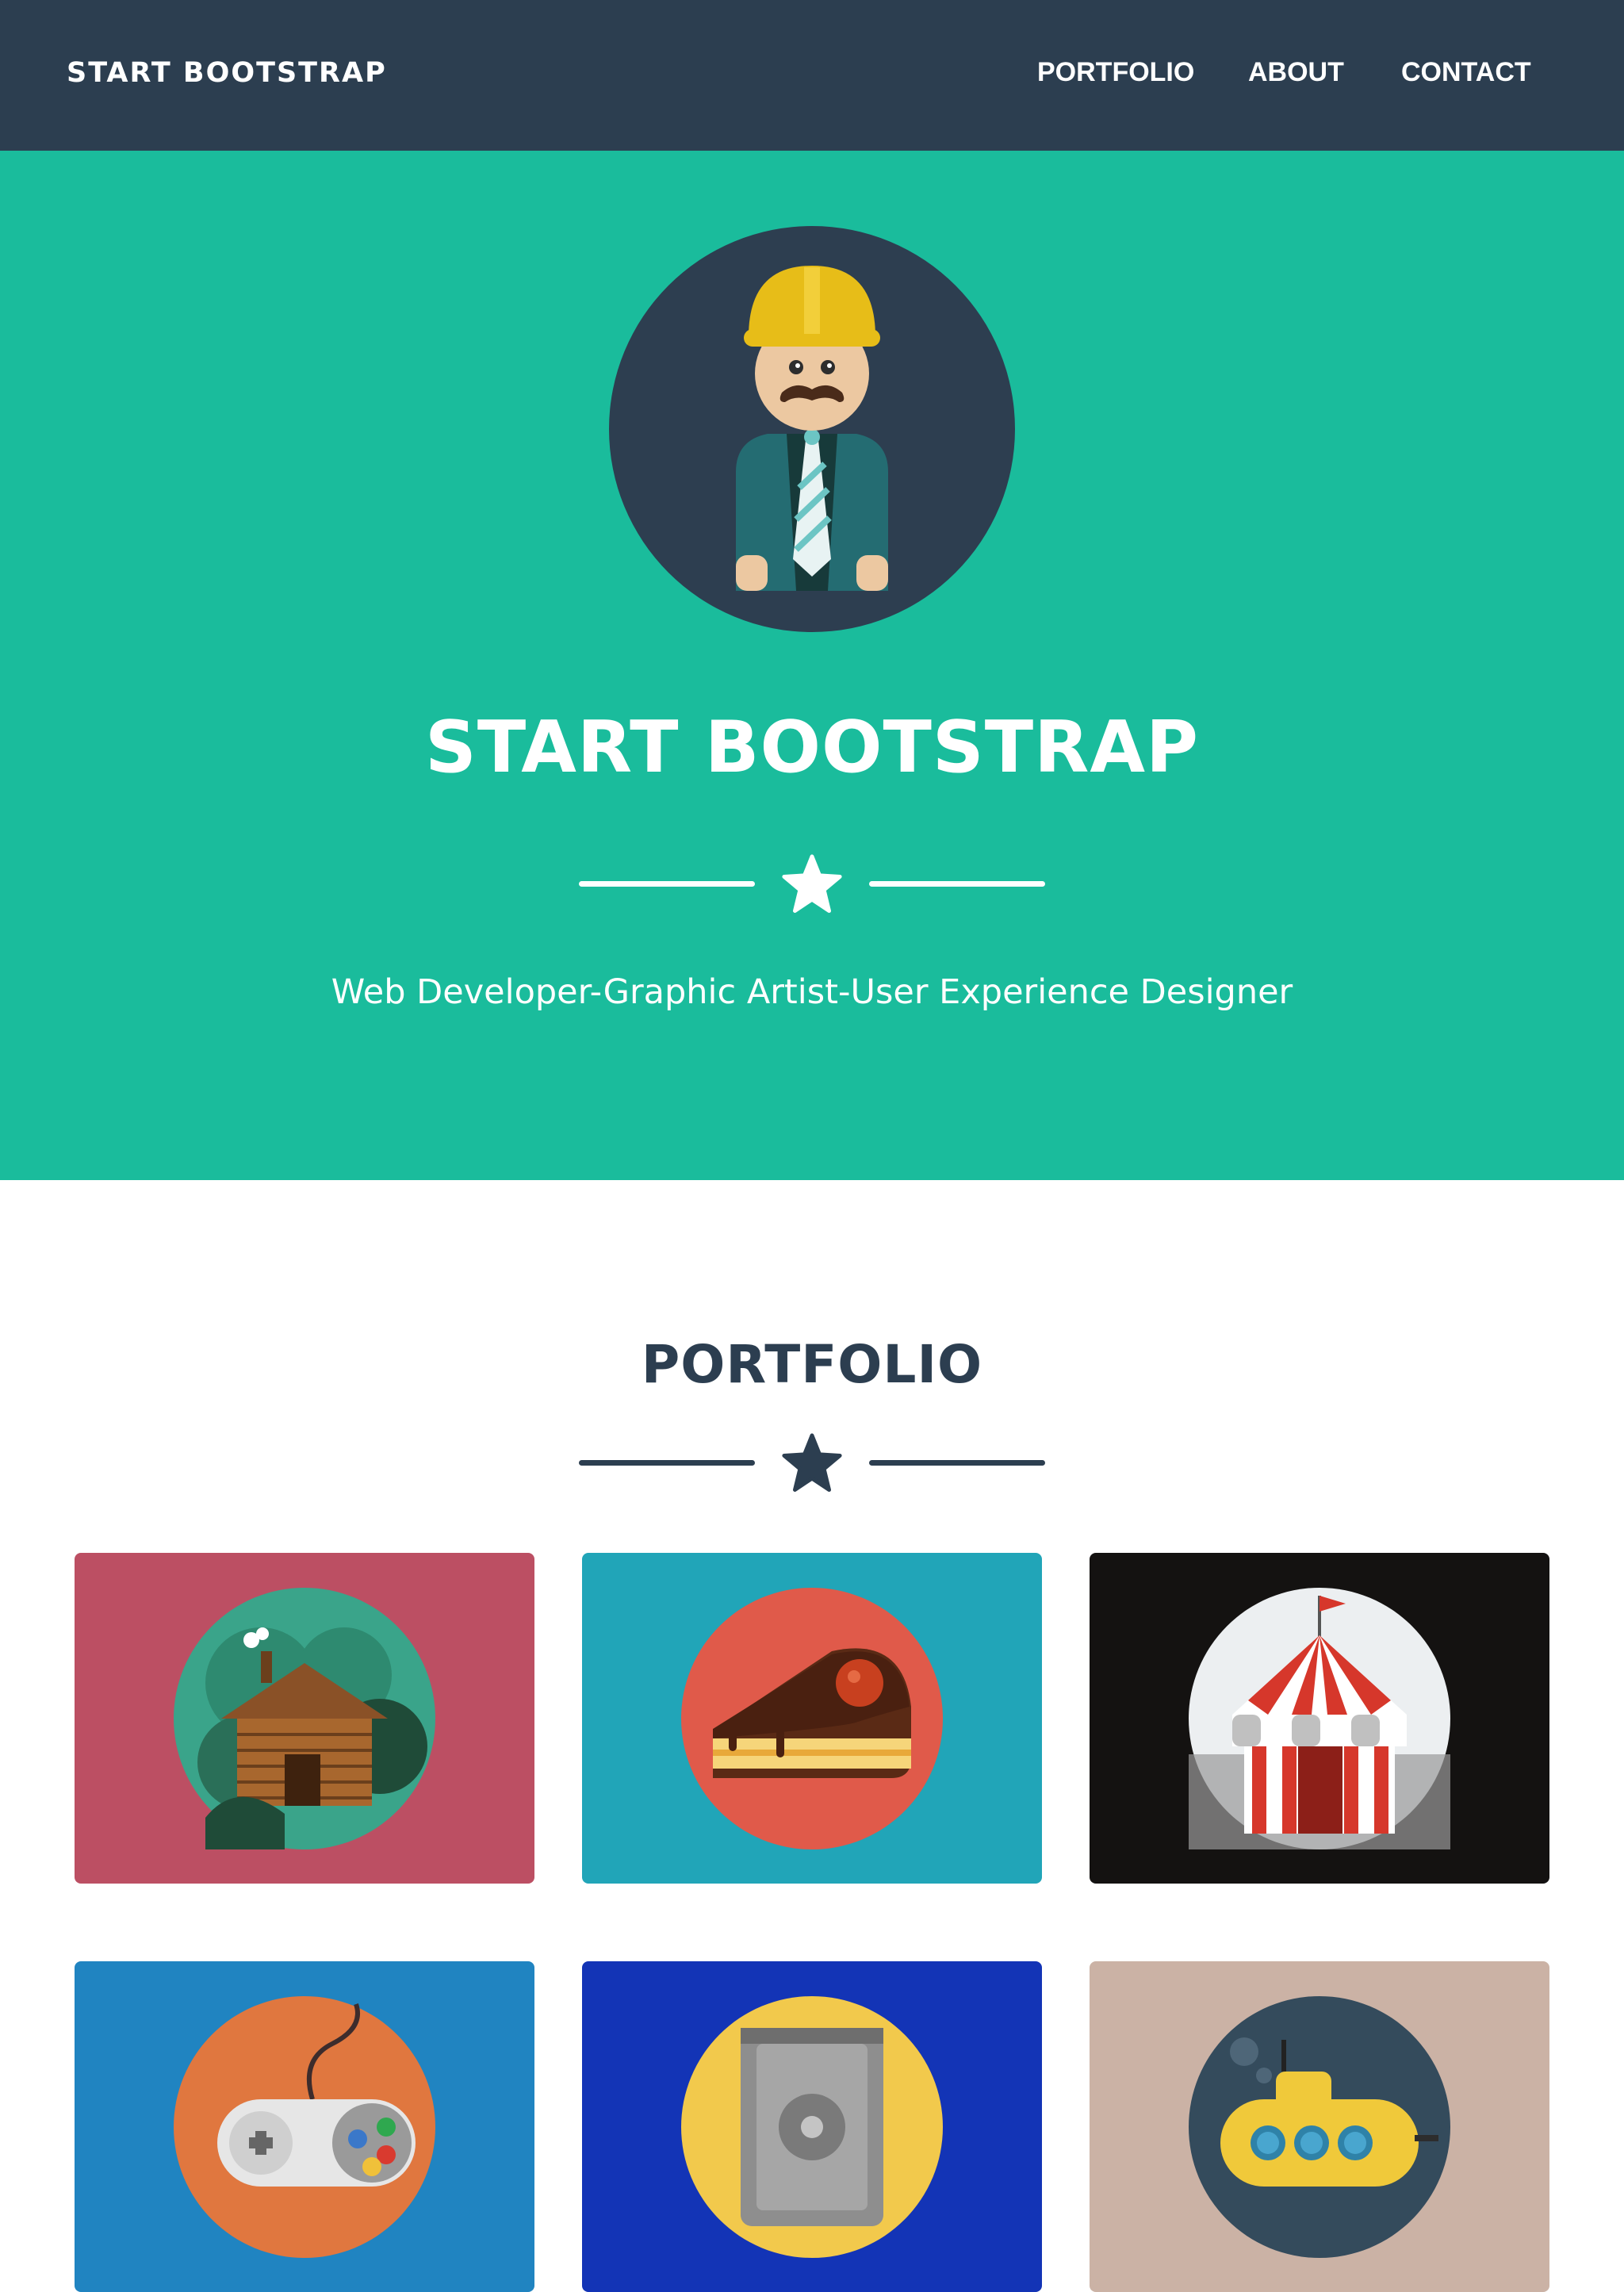  I want to click on nav-link-portfolio: PORTFOLIO, so click(1115, 73).